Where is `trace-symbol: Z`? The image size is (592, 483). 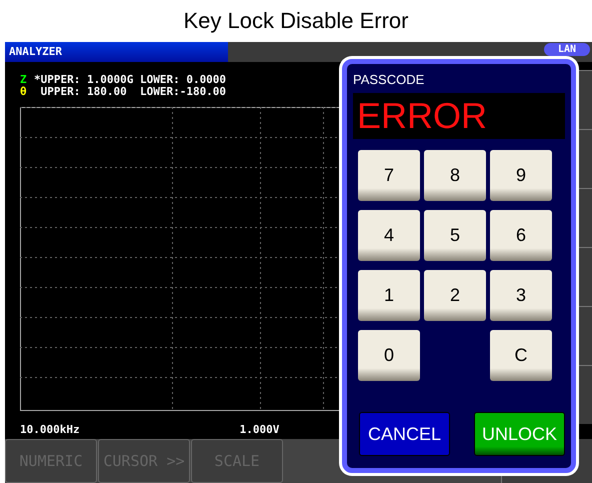 trace-symbol: Z is located at coordinates (24, 80).